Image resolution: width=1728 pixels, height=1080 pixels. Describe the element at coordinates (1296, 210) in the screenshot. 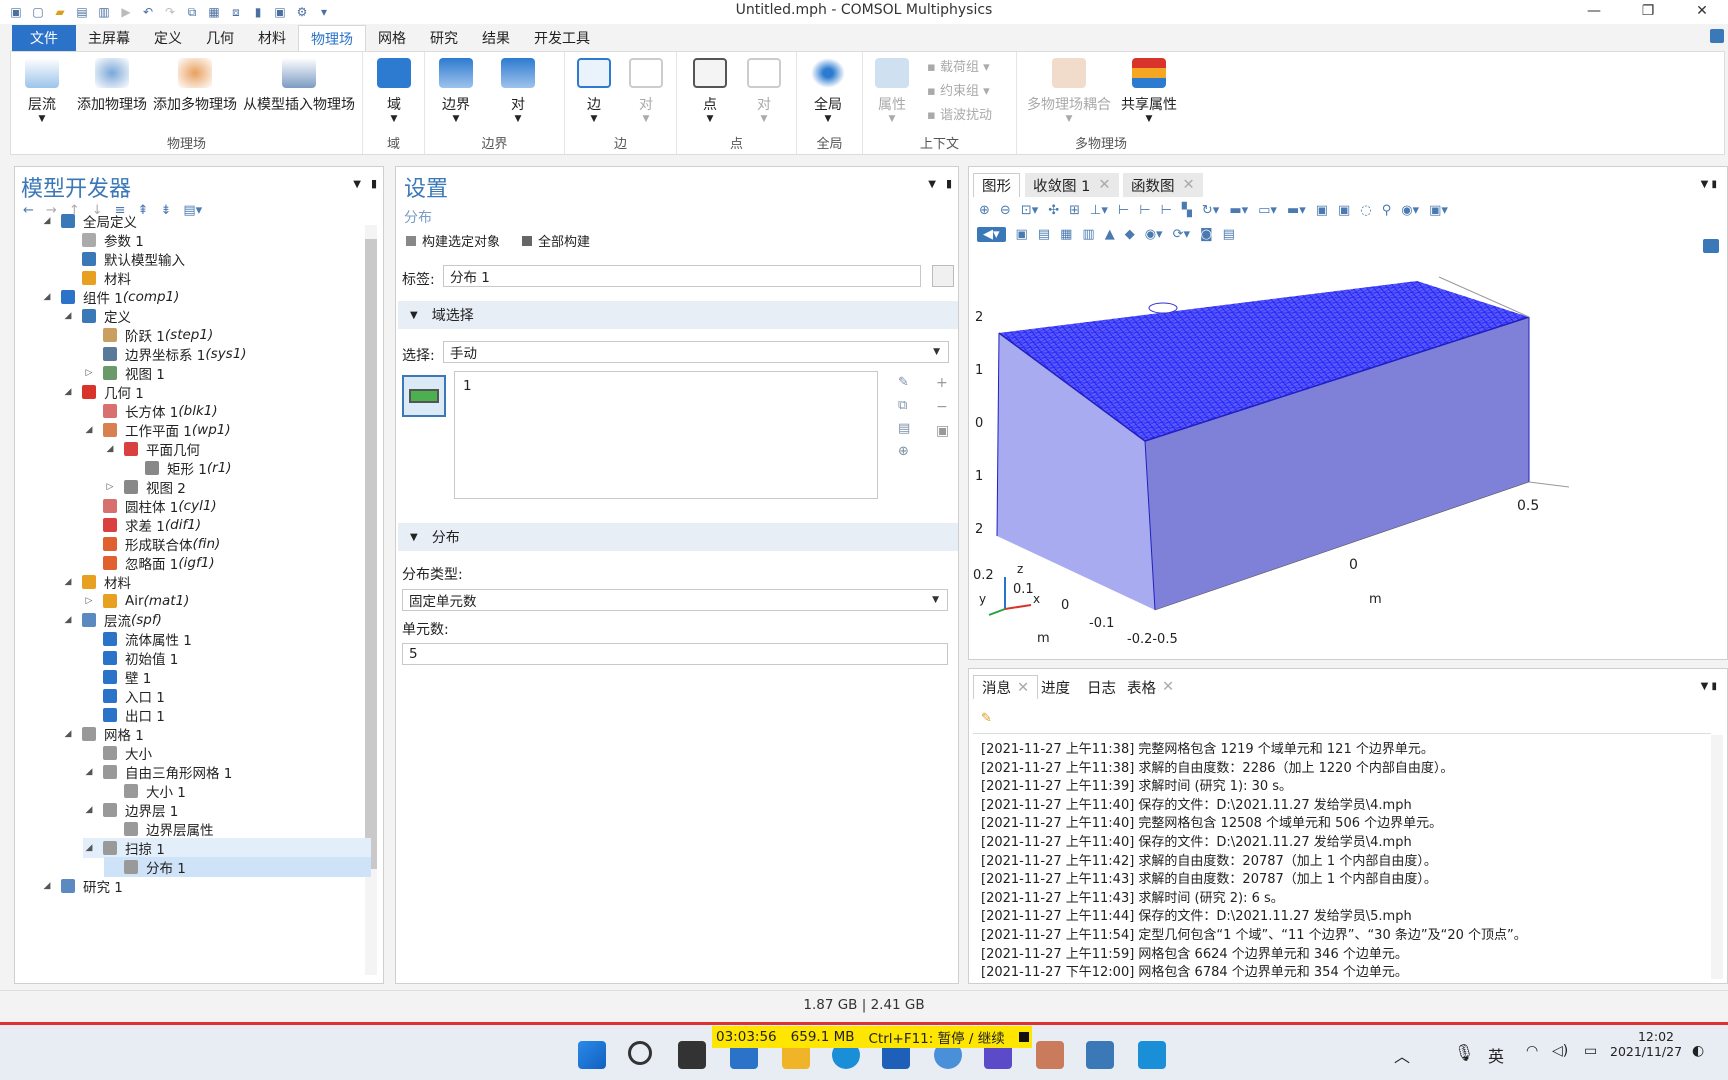

I see `wireframe-icon: ▬▾` at that location.